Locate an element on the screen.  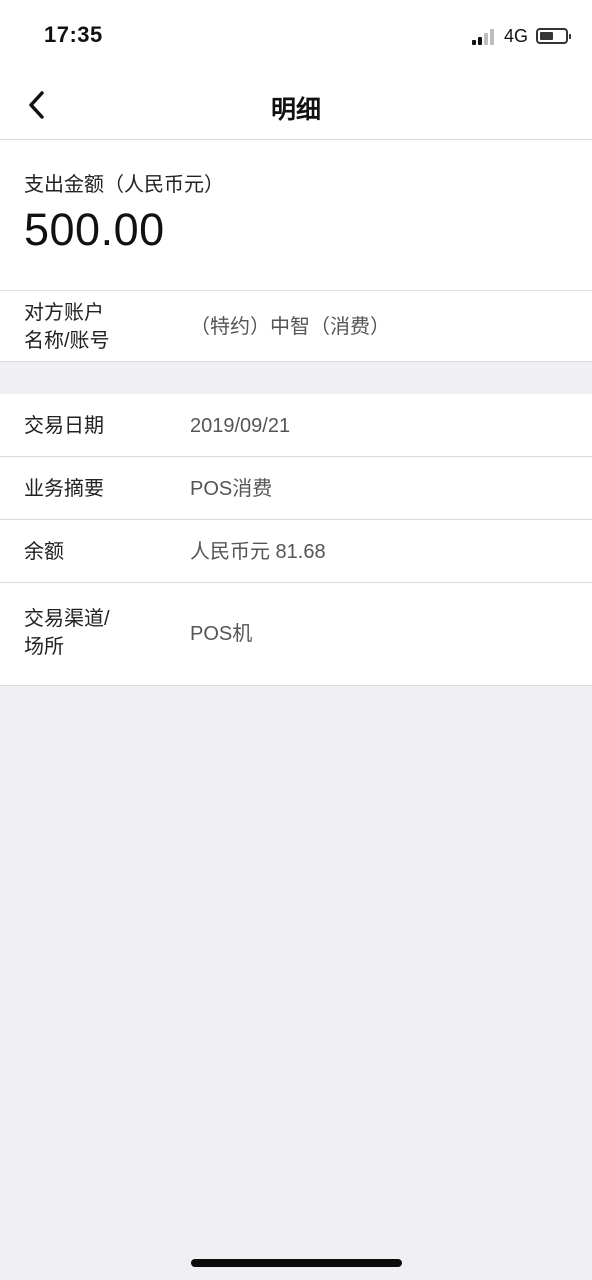
counterparty-value: （特约）中智（消费） is located at coordinates (290, 327).